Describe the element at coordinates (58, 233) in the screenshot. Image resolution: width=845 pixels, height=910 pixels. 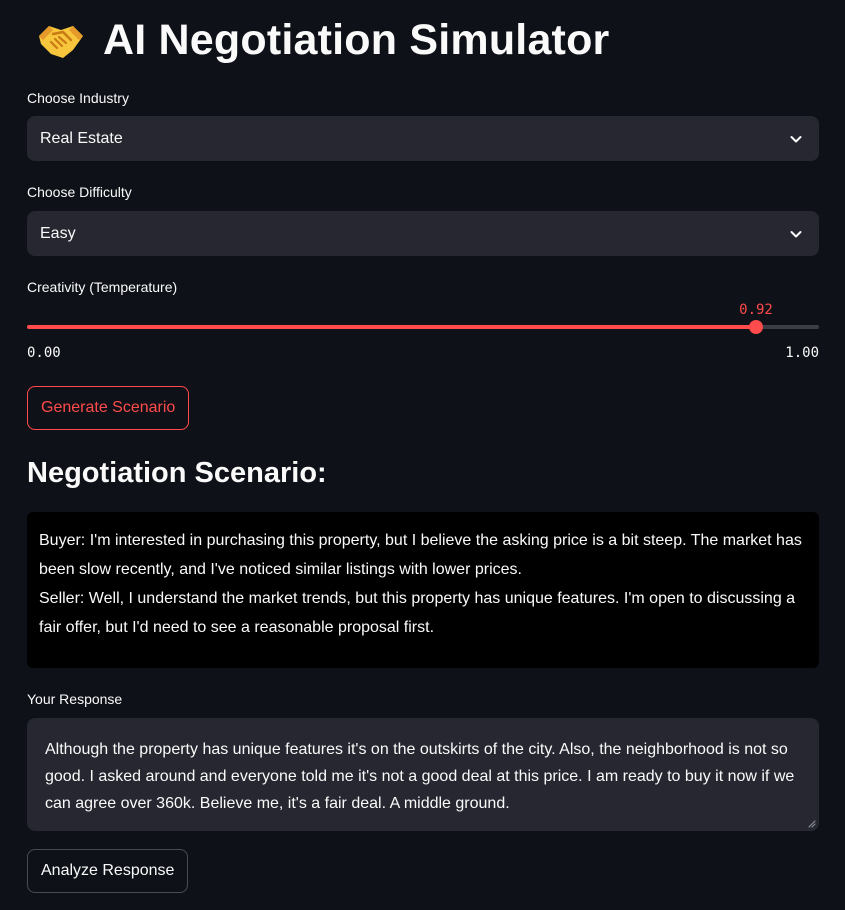
I see `difficulty-selected-value: Easy` at that location.